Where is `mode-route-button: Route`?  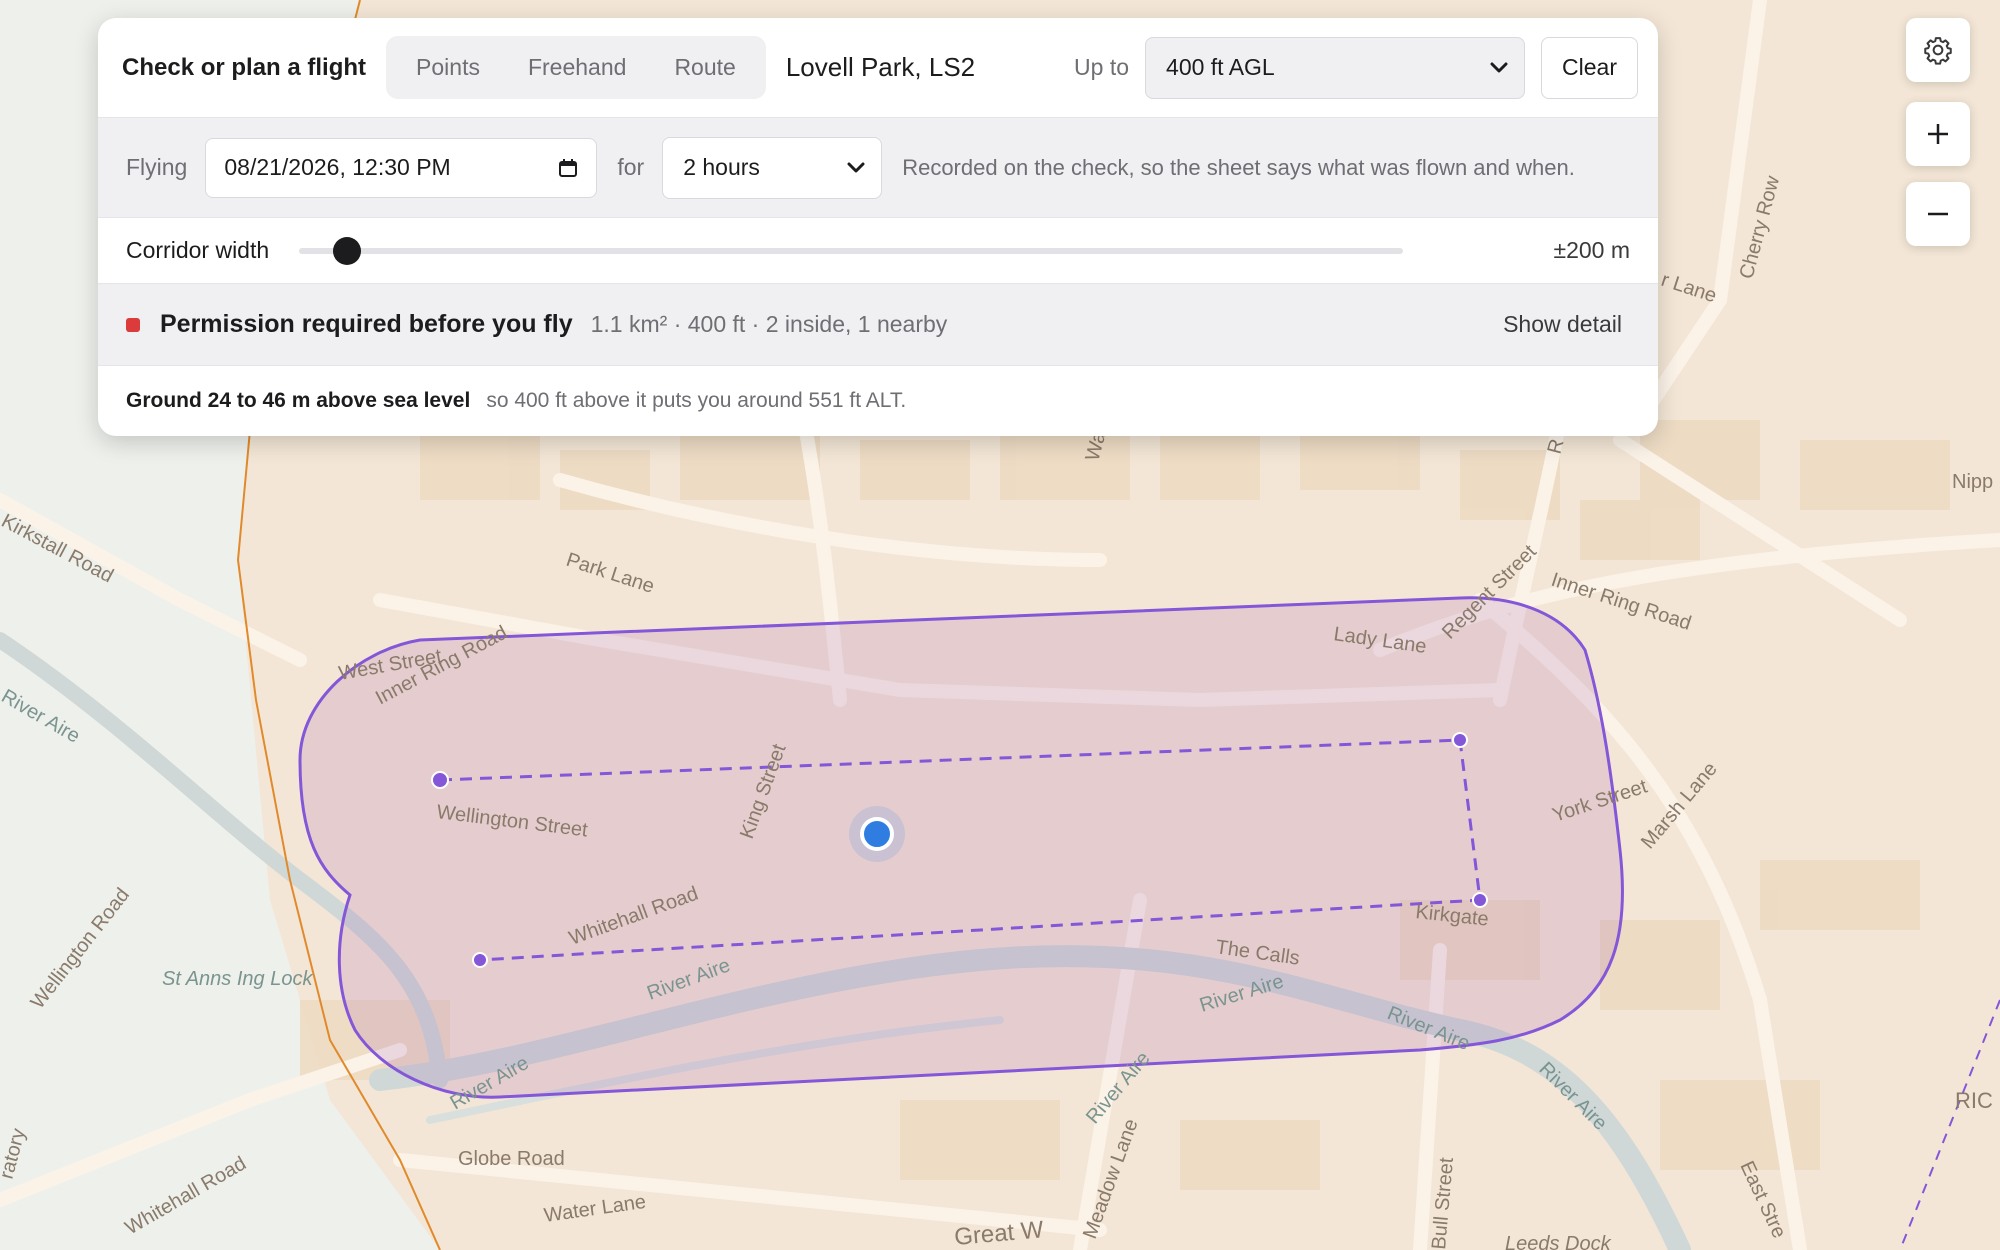
mode-route-button: Route is located at coordinates (704, 67).